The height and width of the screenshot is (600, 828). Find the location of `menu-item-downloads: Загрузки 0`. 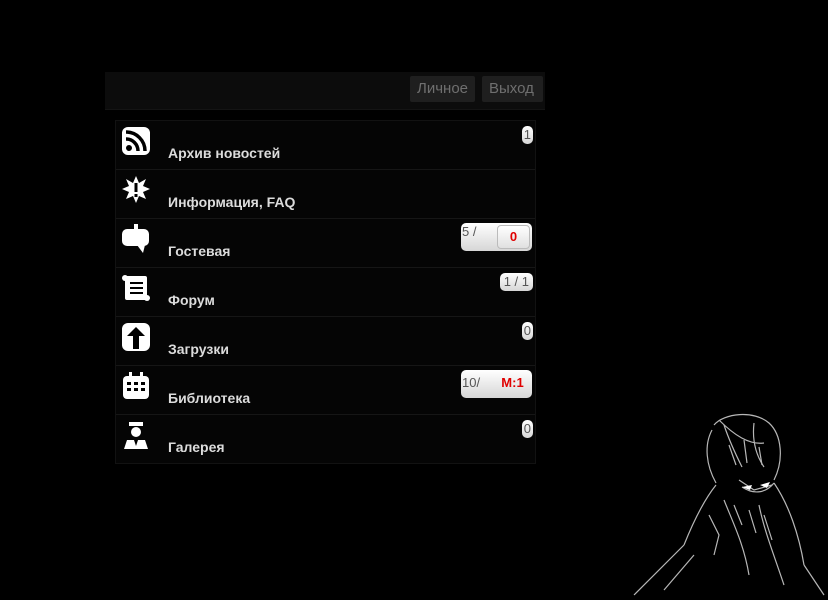

menu-item-downloads: Загрузки 0 is located at coordinates (325, 341).